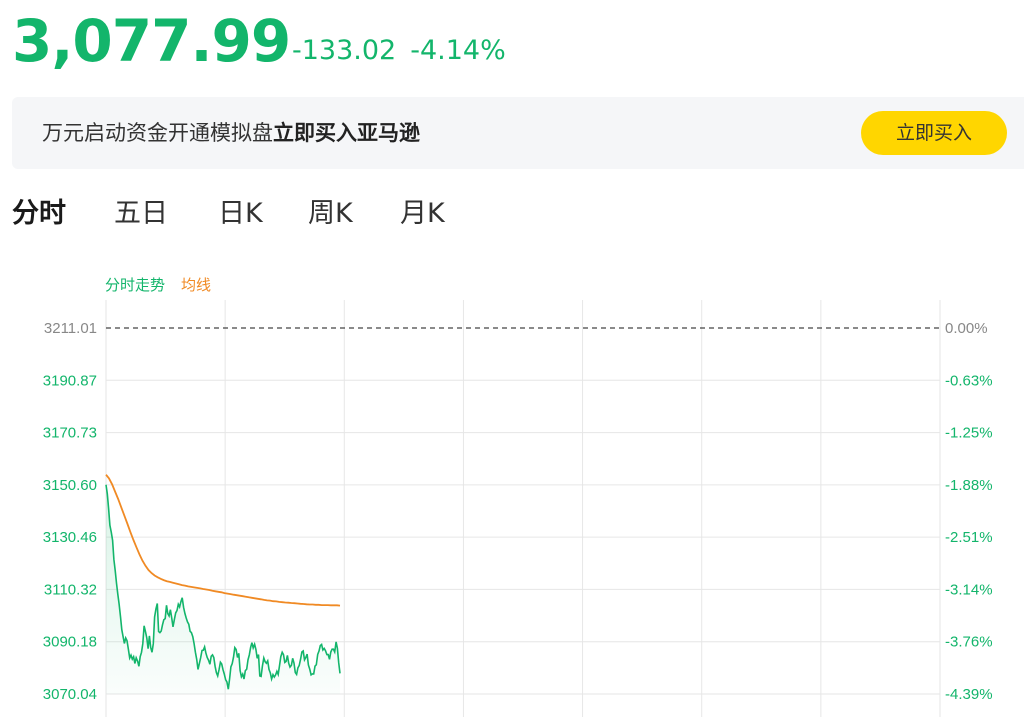 This screenshot has width=1024, height=717. I want to click on y-tick-label-left: 3110.32, so click(70, 589).